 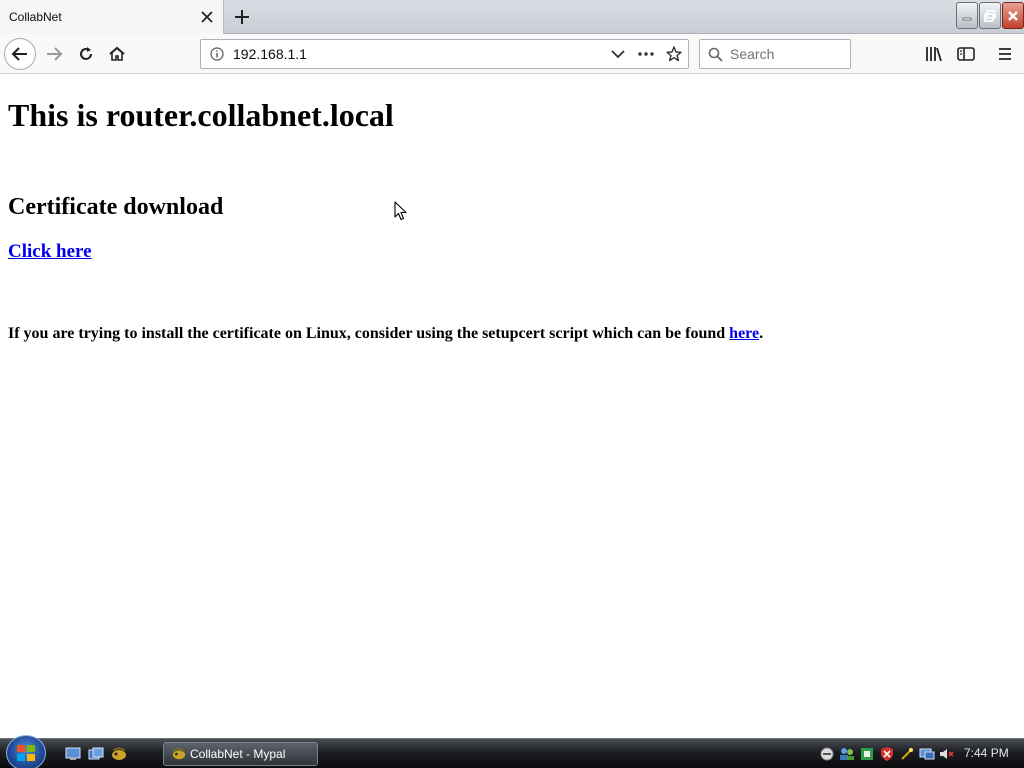 I want to click on minimize-button, so click(x=967, y=15).